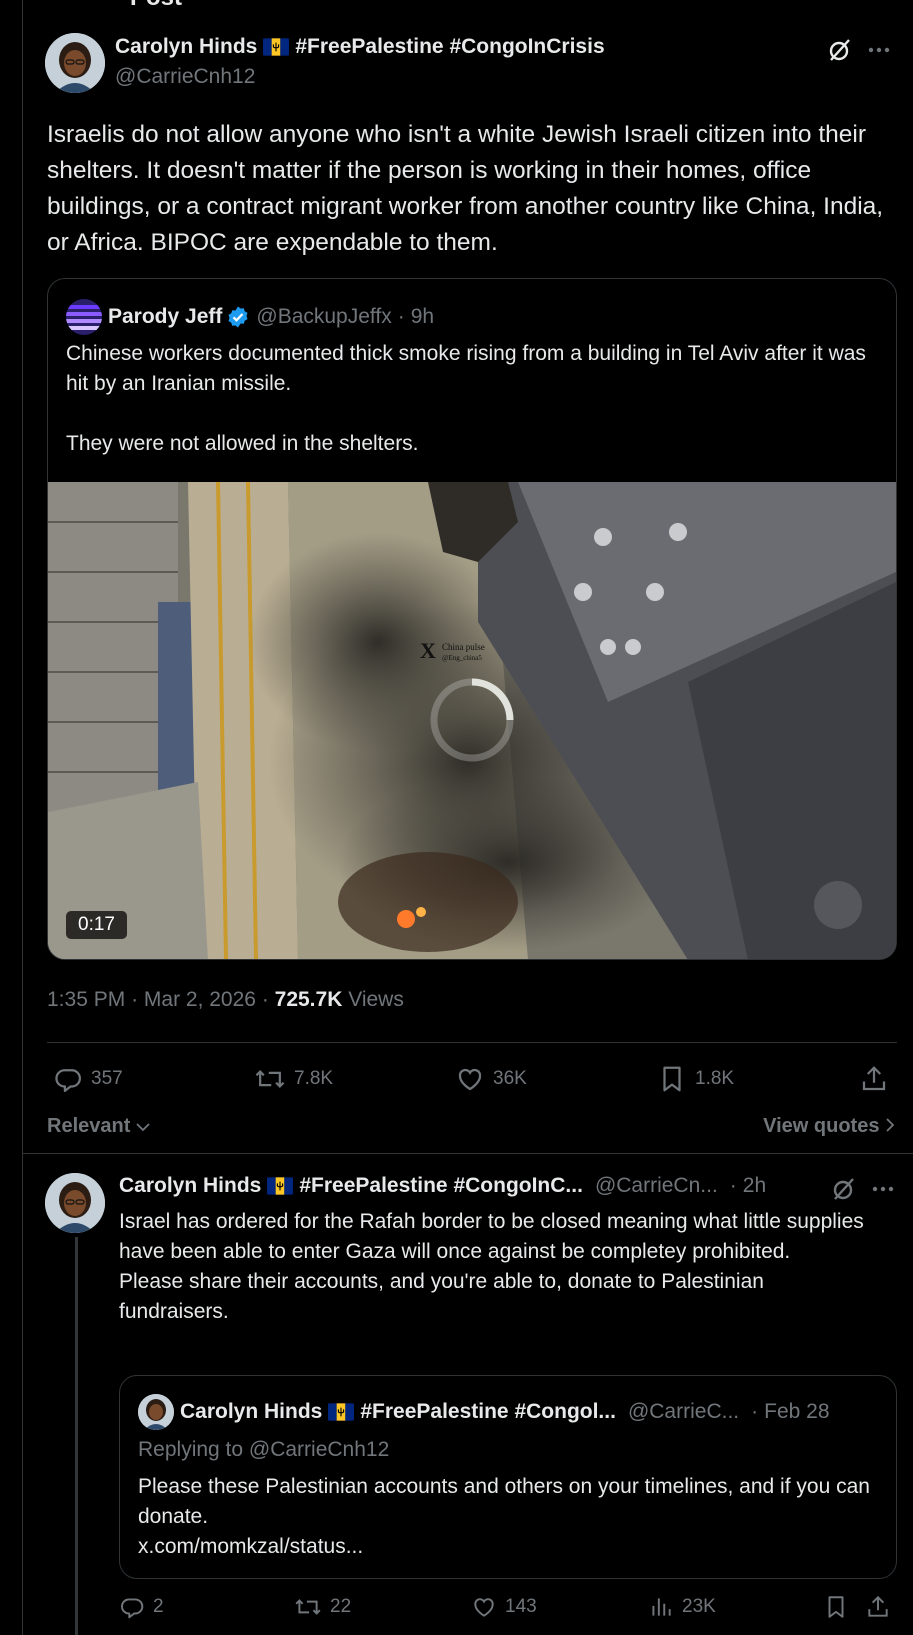 This screenshot has height=1635, width=913. I want to click on divider, so click(472, 1042).